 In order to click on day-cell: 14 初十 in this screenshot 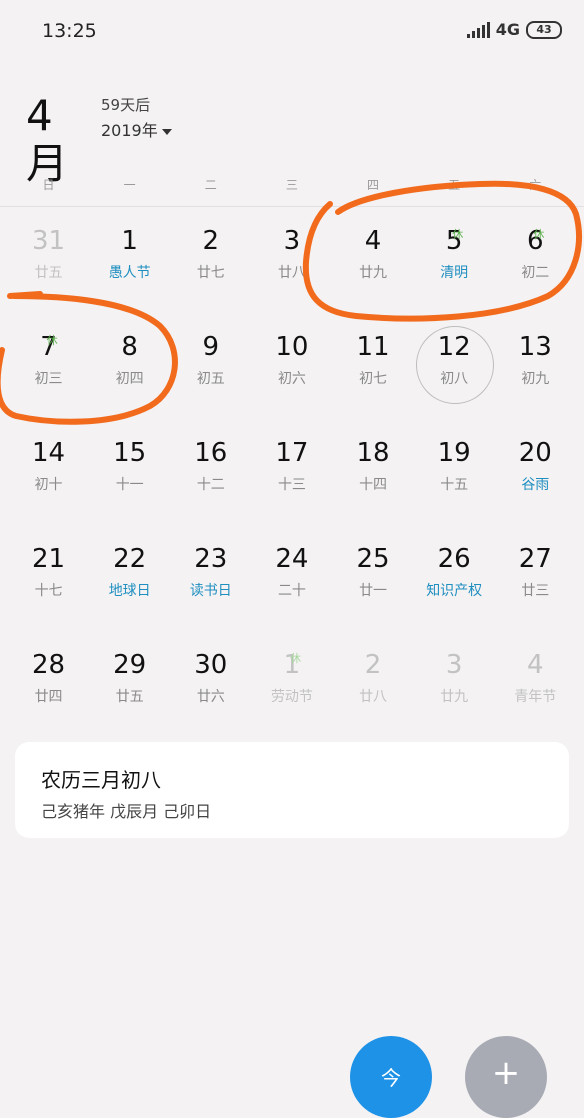, I will do `click(48, 479)`.